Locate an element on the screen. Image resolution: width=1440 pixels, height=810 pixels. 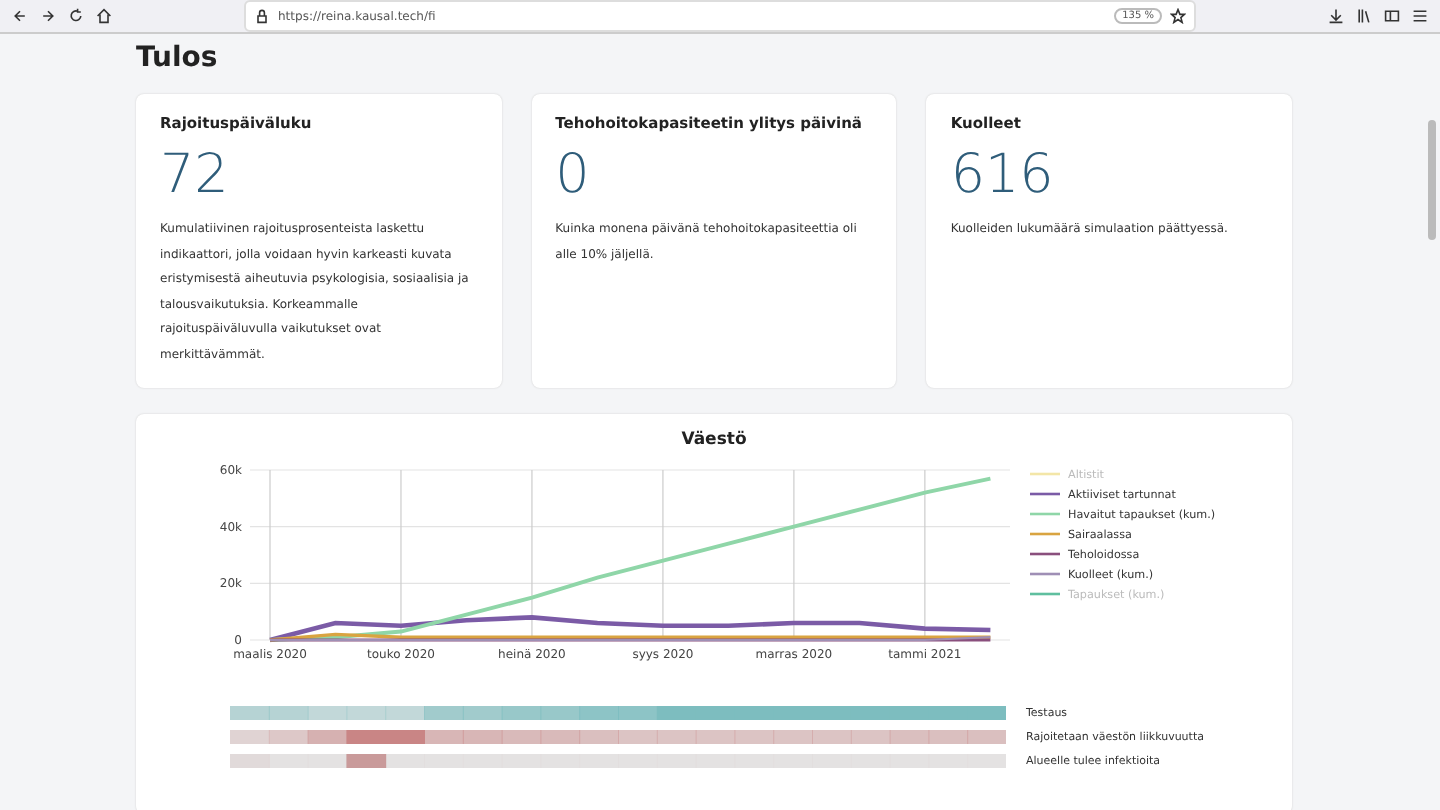
card-value: 0 is located at coordinates (573, 175).